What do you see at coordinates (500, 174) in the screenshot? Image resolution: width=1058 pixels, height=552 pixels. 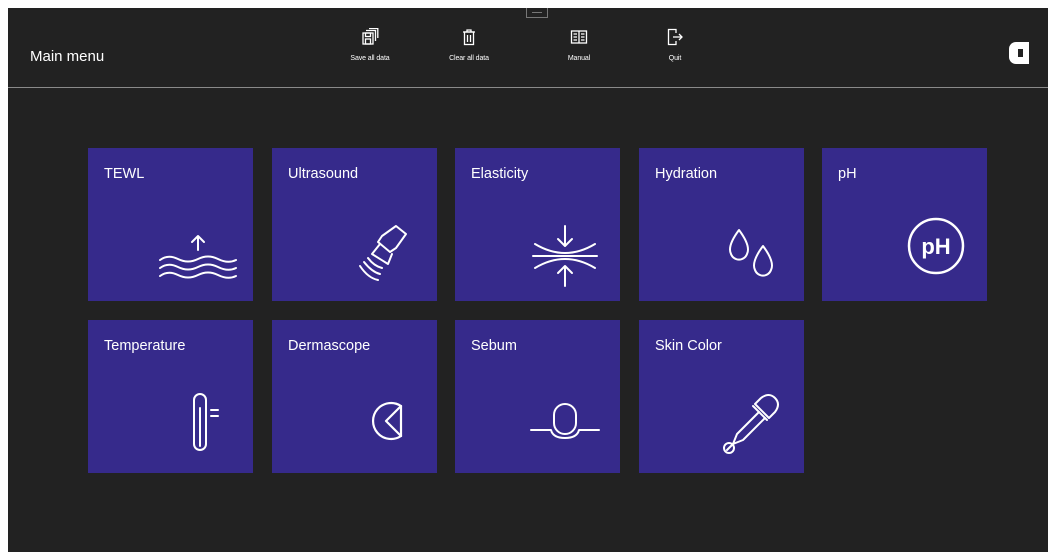 I see `tile-label: Elasticity` at bounding box center [500, 174].